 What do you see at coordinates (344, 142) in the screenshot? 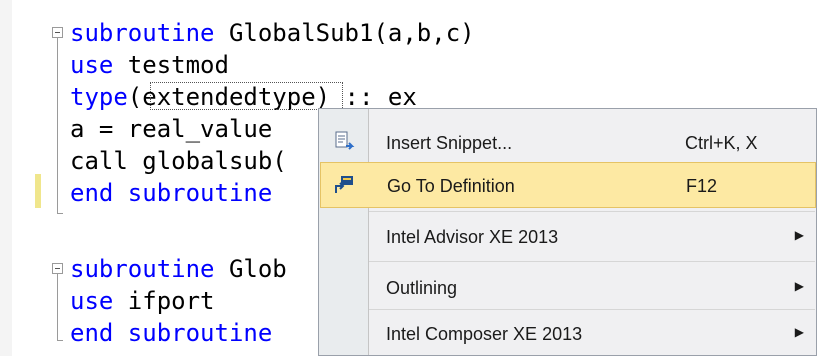
I see `insert-snippet-icon` at bounding box center [344, 142].